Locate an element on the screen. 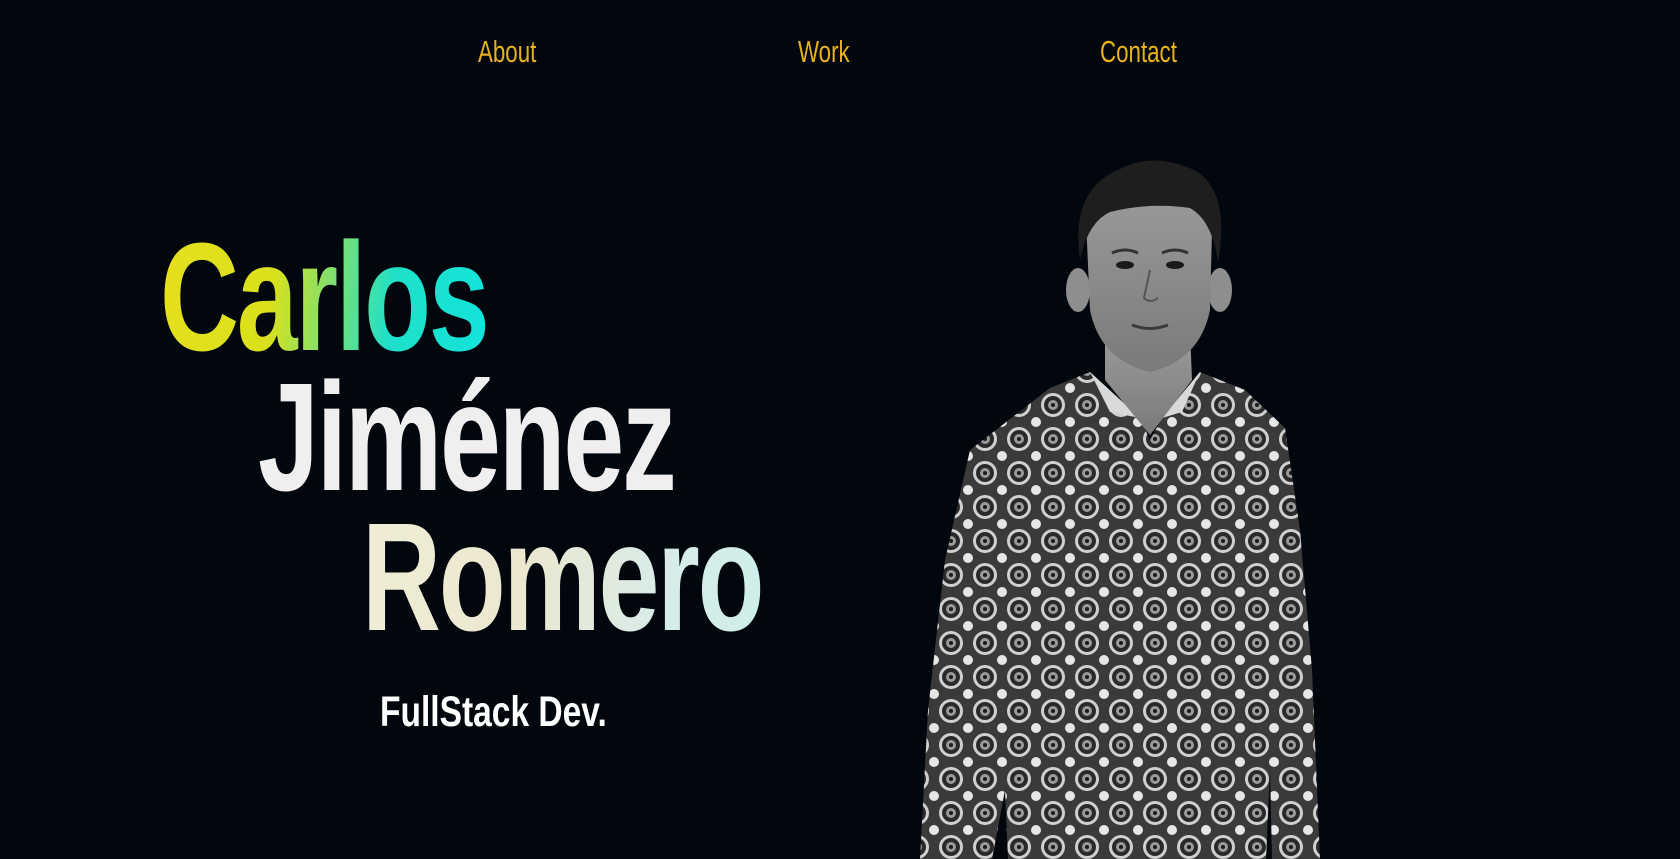 The width and height of the screenshot is (1680, 859). top-navigation: About Work Contact is located at coordinates (840, 53).